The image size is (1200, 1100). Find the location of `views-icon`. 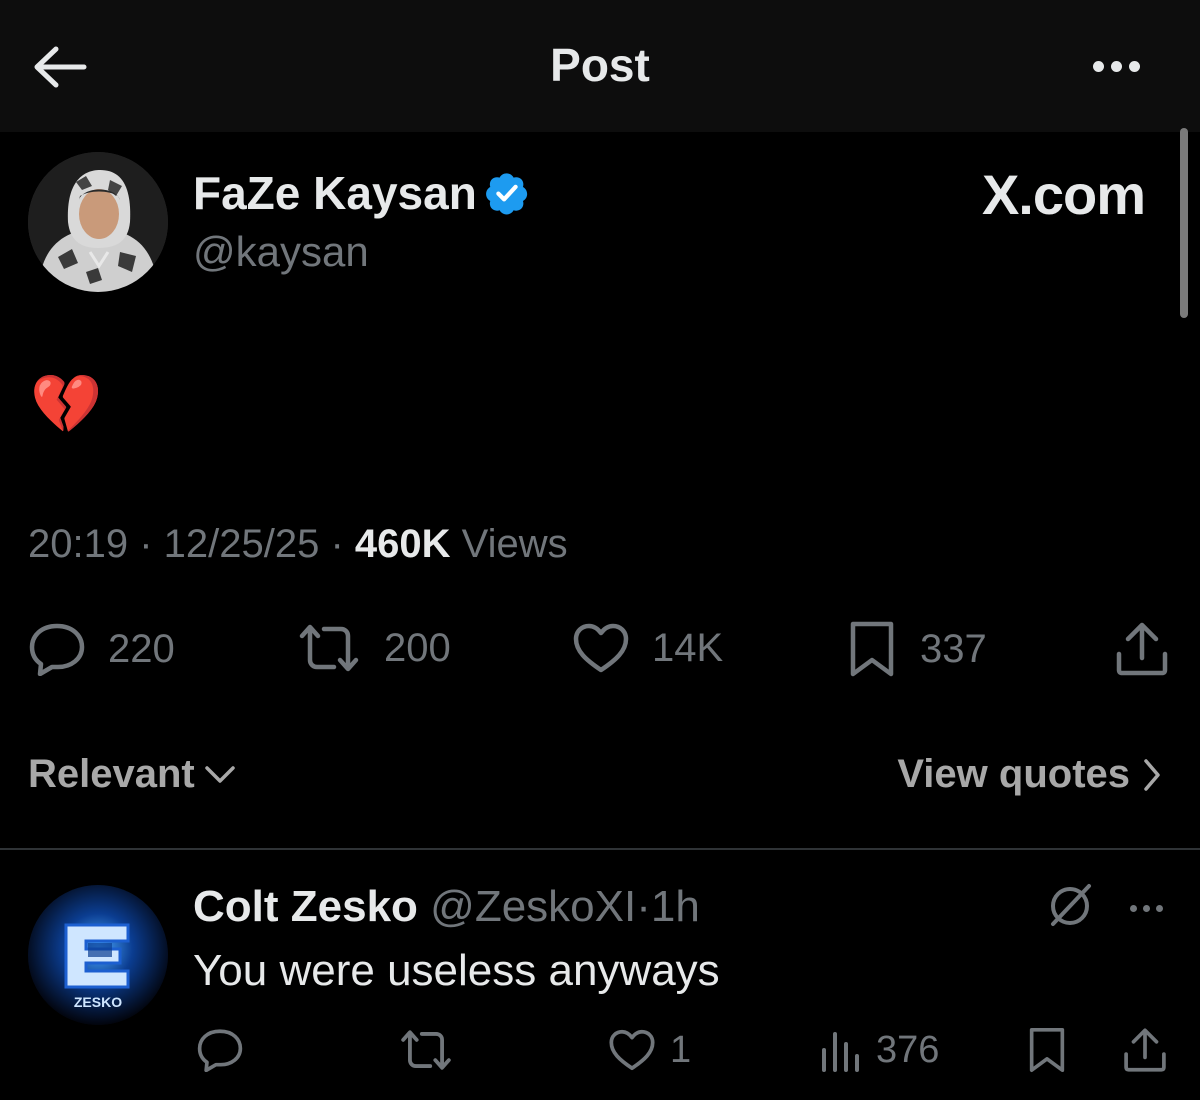

views-icon is located at coordinates (840, 1052).